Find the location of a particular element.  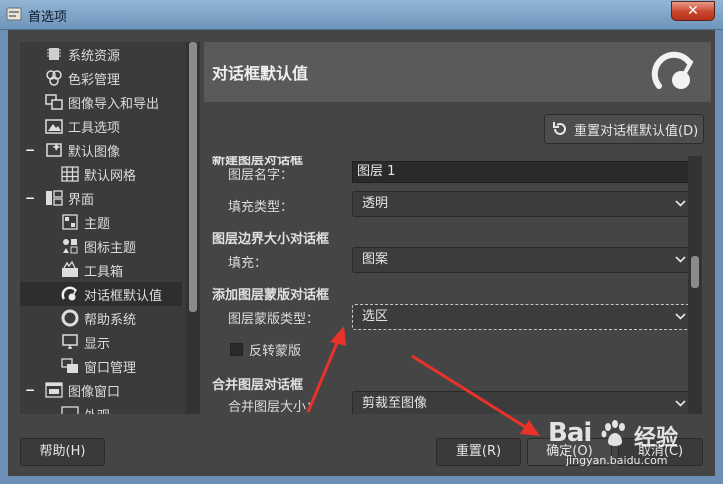

reset-dialog-defaults-label: 重置对话框默认值(D) is located at coordinates (636, 131).